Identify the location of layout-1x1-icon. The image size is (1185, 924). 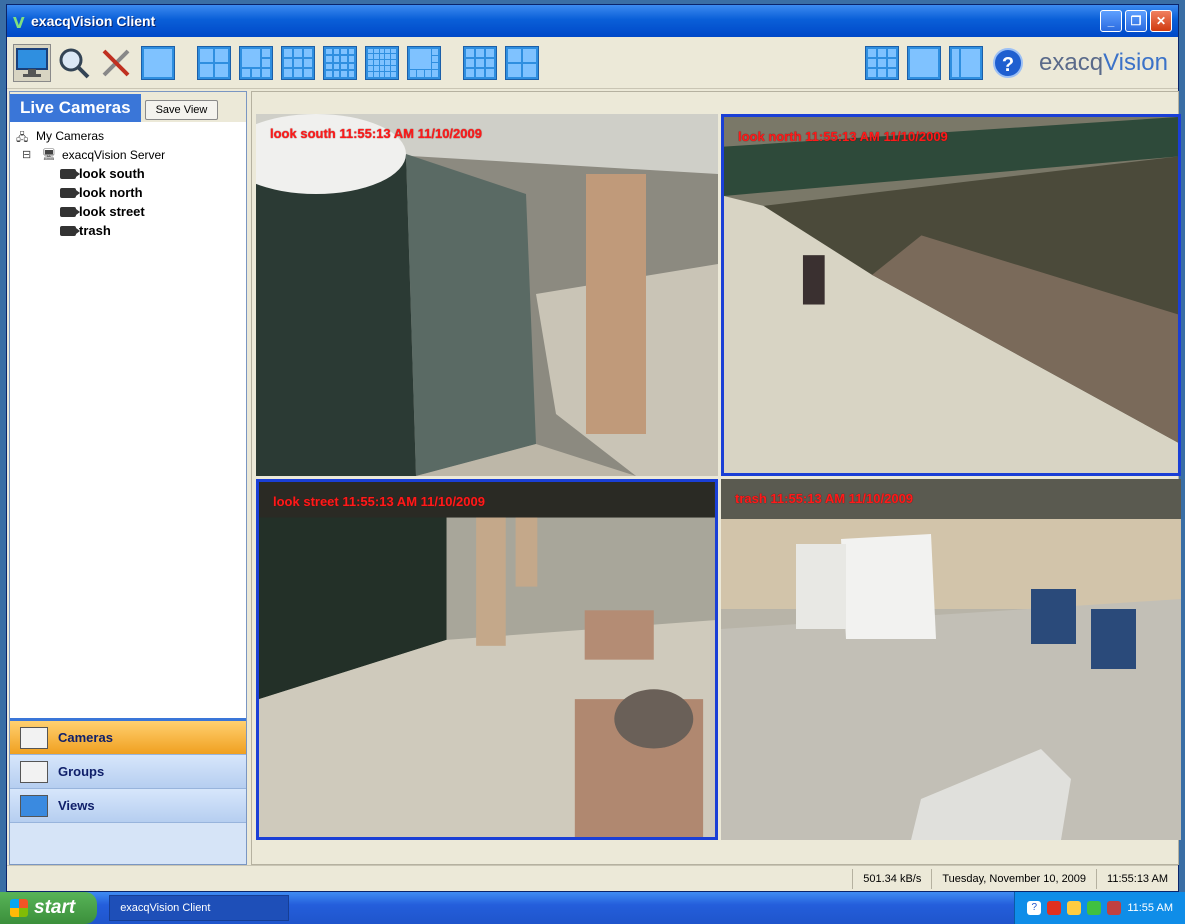
(158, 62).